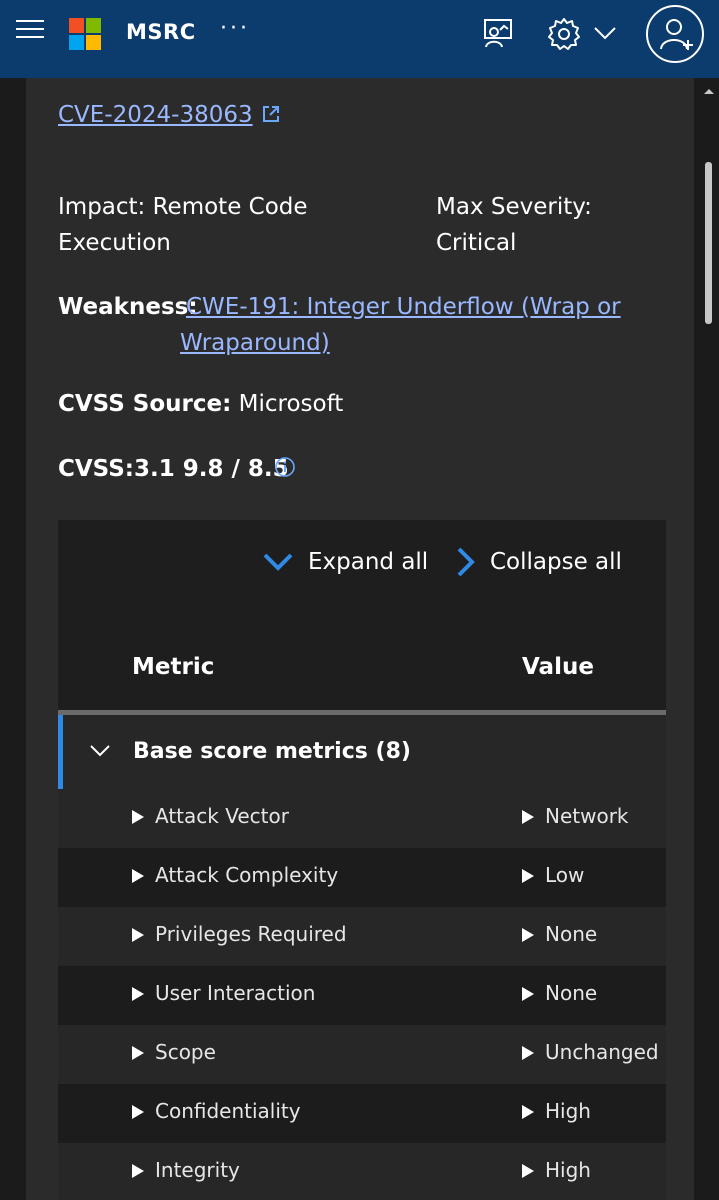  I want to click on microsoft-logo, so click(85, 34).